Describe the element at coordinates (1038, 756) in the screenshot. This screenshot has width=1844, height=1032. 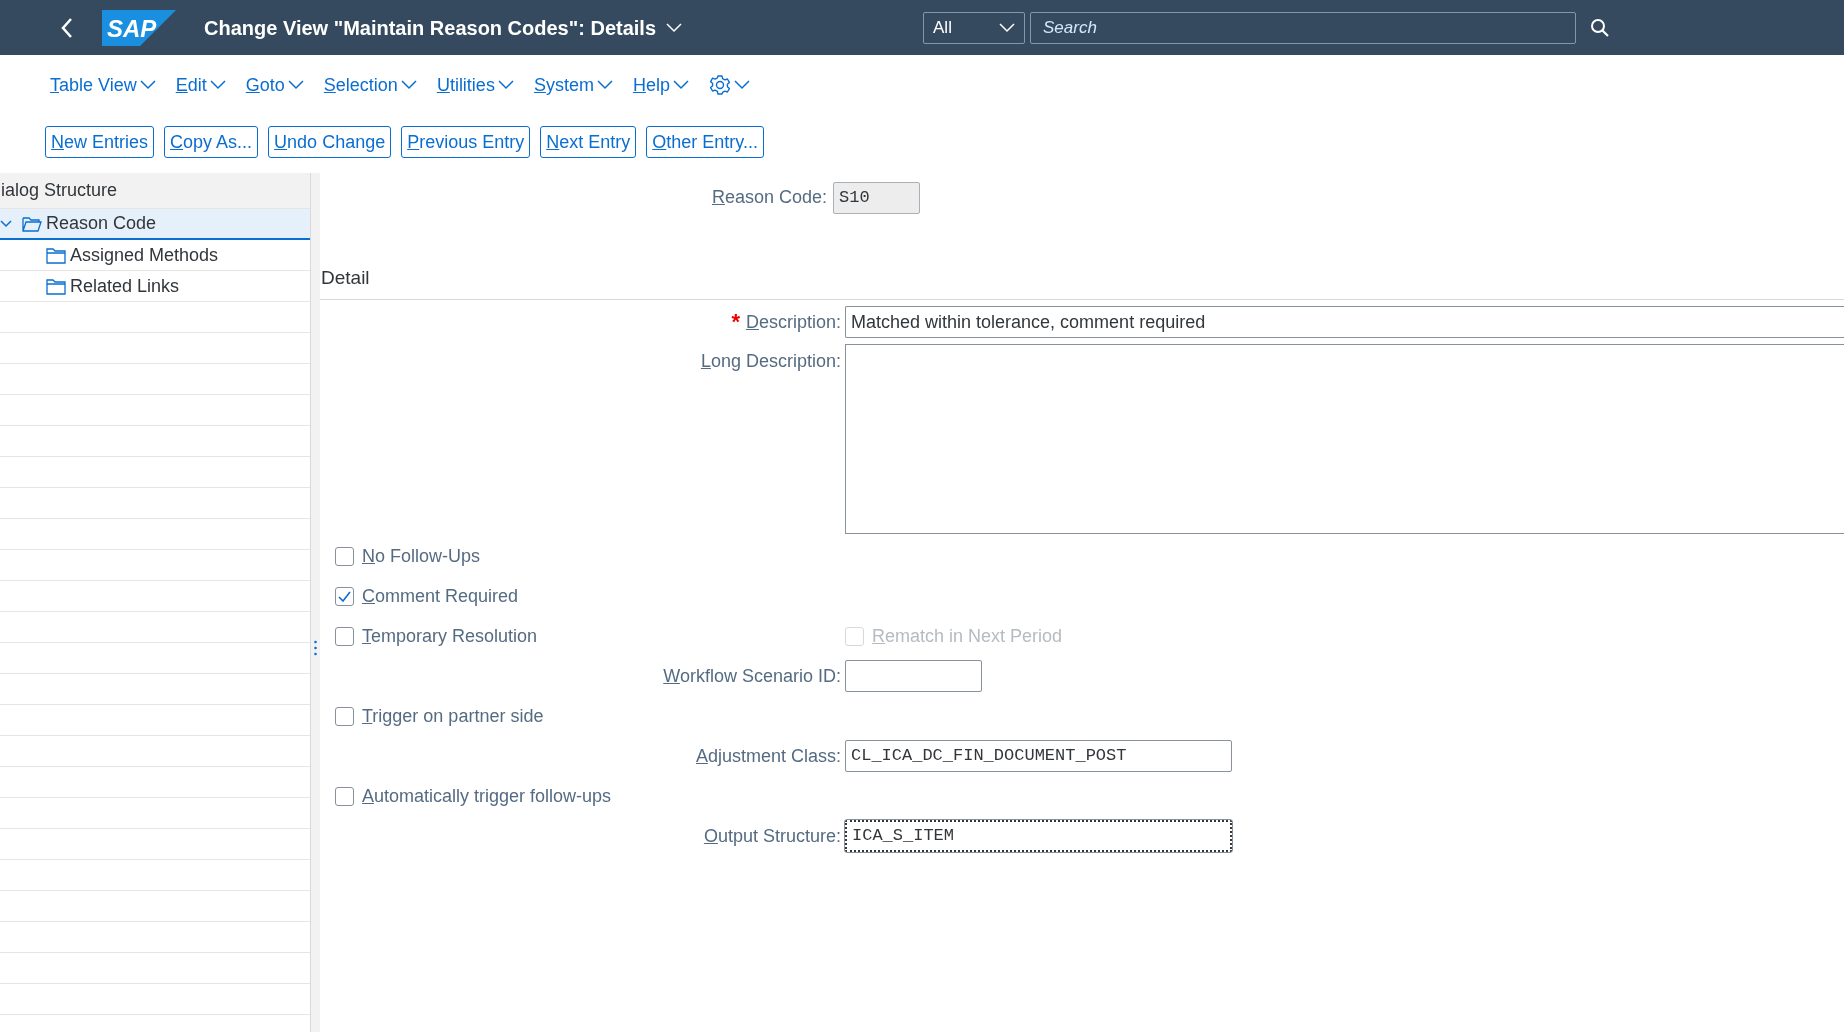
I see `input-field: CL_ICA_DC_FIN_DOCUMENT_POST` at that location.